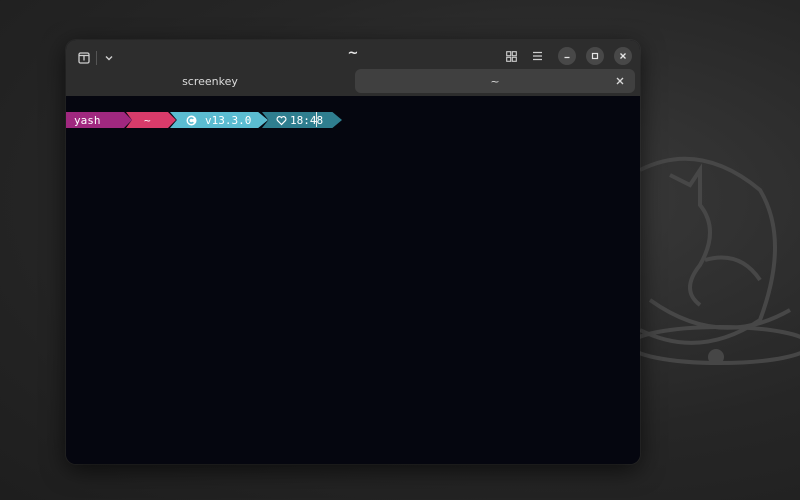 This screenshot has width=800, height=500. Describe the element at coordinates (281, 120) in the screenshot. I see `heart-icon` at that location.